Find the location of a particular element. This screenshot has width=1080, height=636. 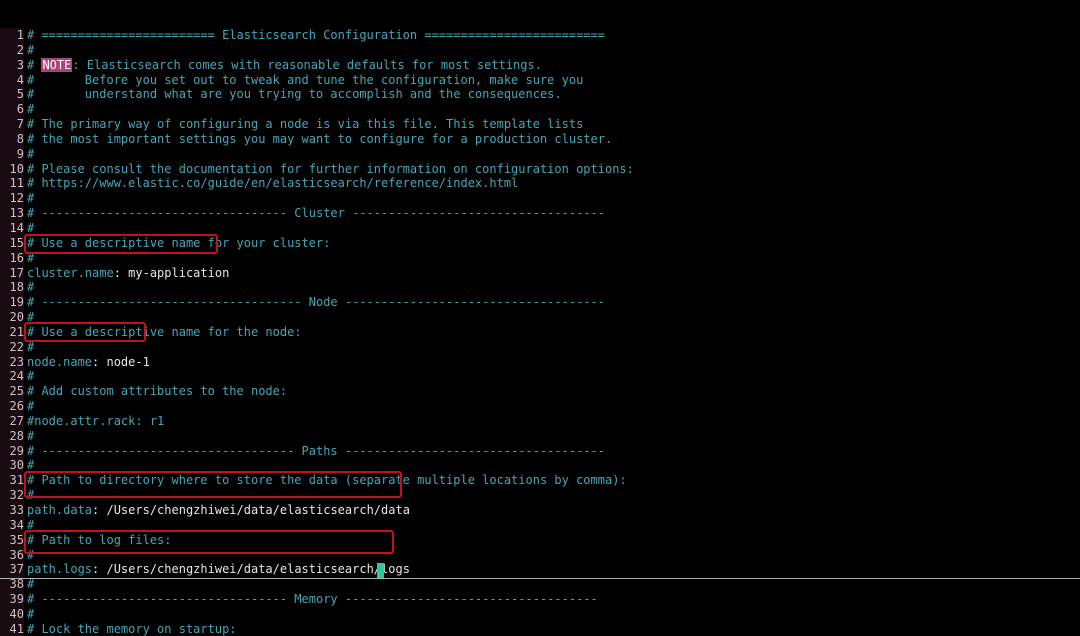

code-line: 20 # is located at coordinates (540, 317).